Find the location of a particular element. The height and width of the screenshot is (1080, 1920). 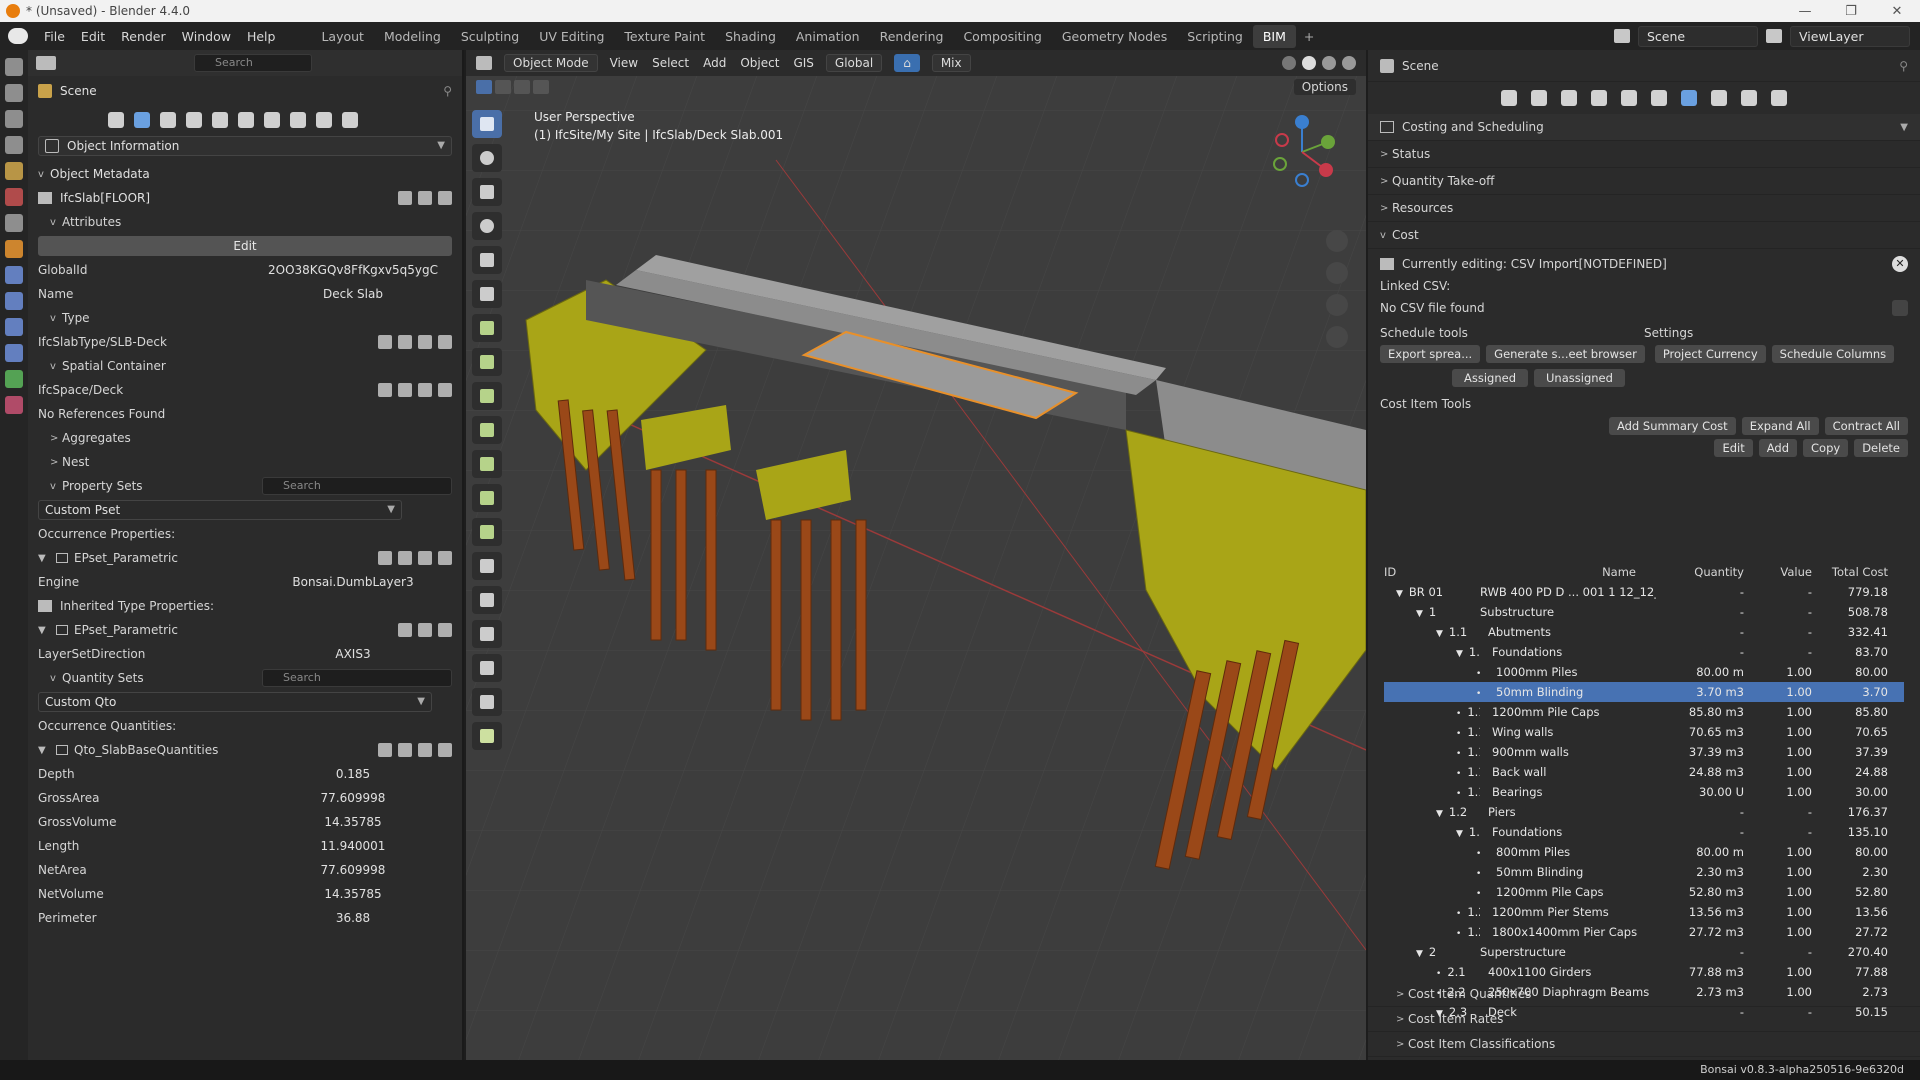

pin-icon: ⚲ is located at coordinates (1903, 66).